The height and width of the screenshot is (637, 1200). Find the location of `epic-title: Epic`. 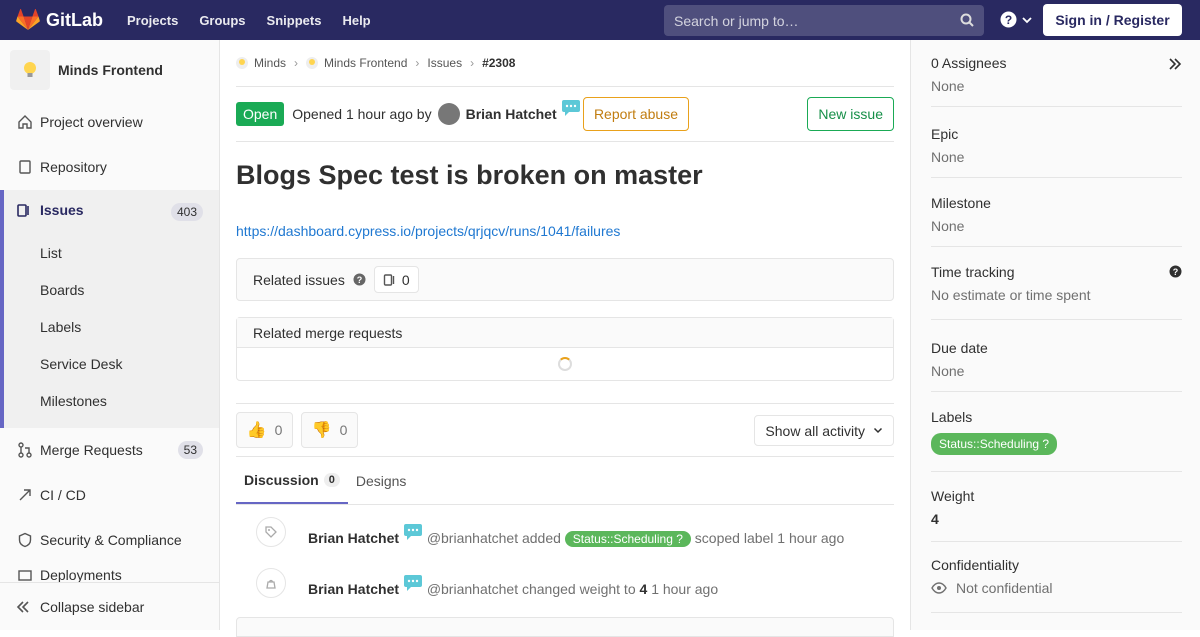

epic-title: Epic is located at coordinates (945, 134).